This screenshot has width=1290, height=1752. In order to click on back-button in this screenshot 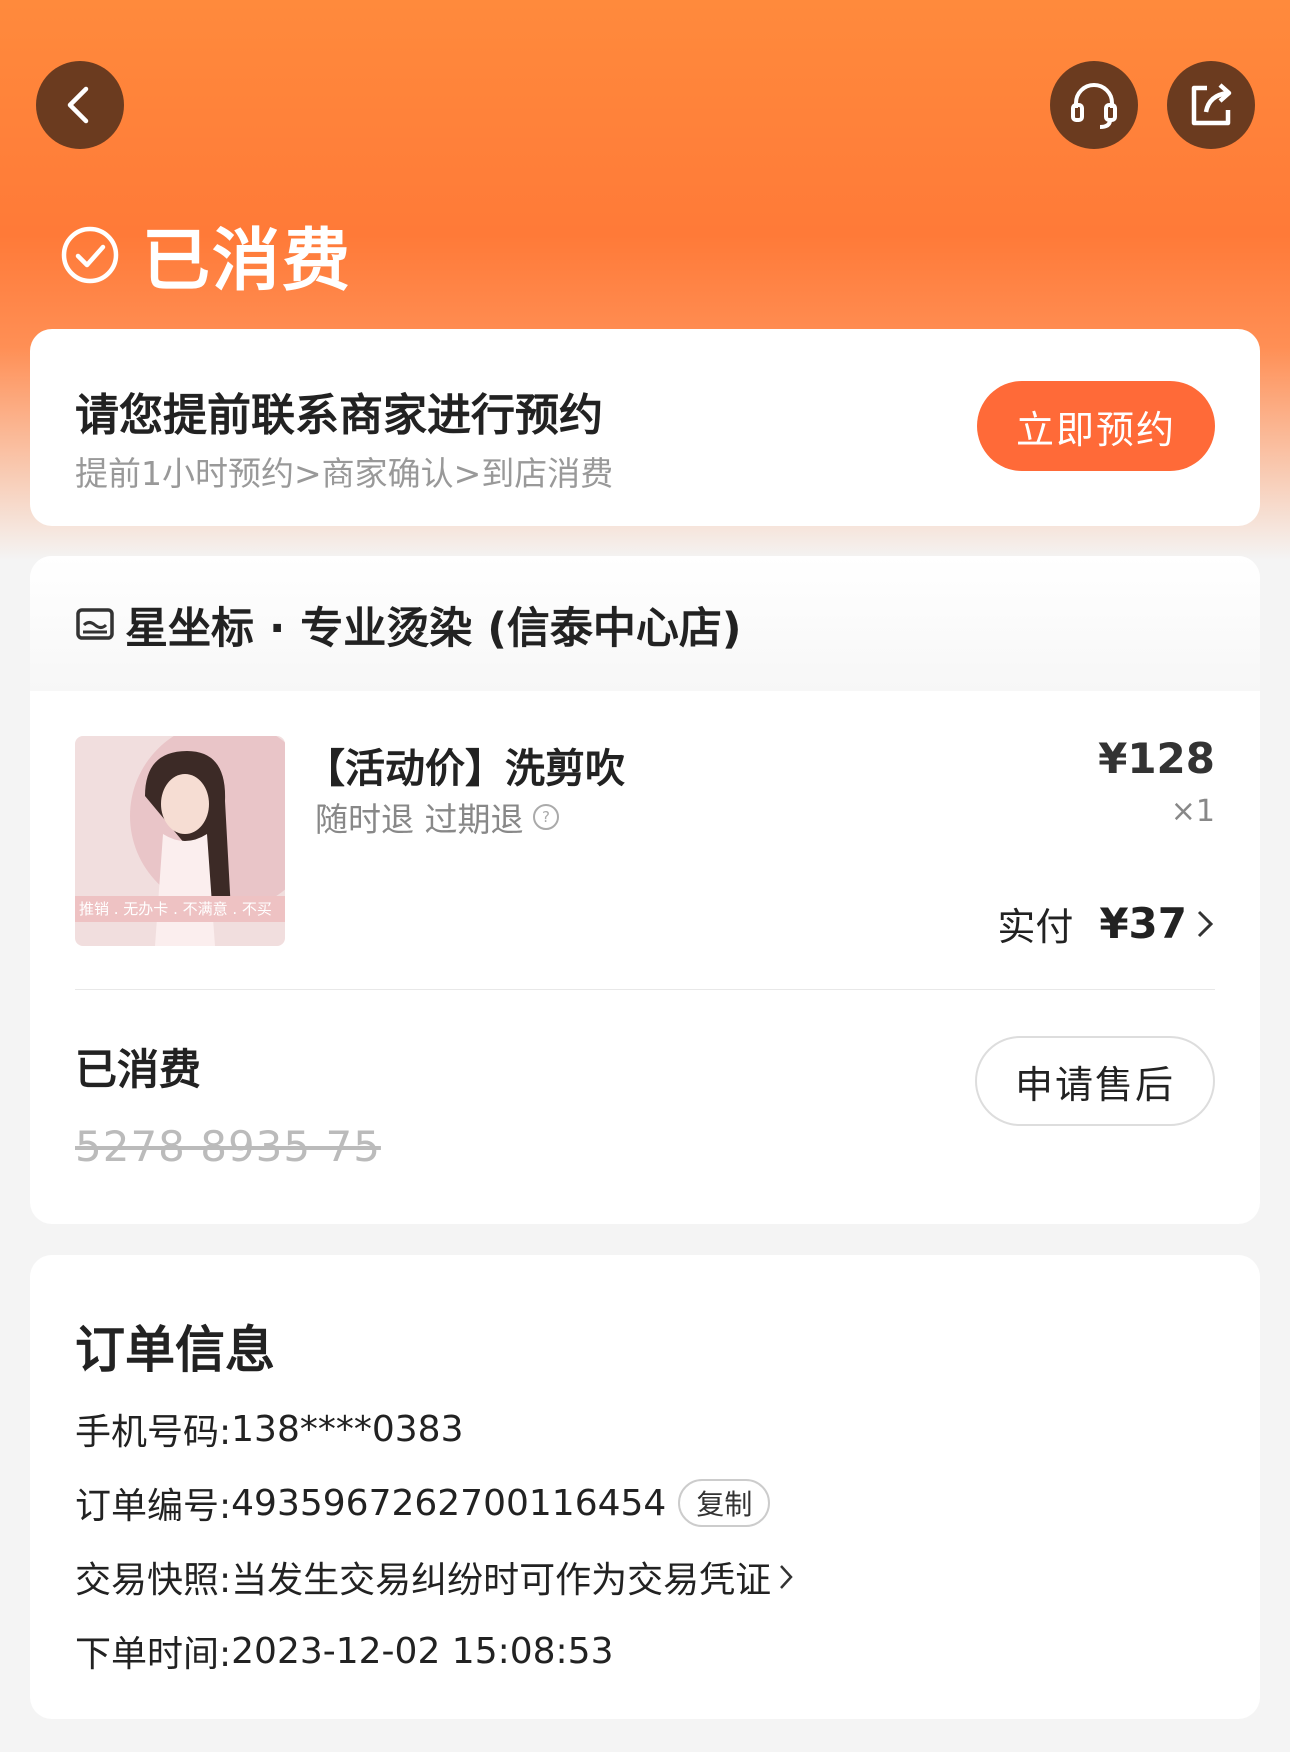, I will do `click(80, 105)`.